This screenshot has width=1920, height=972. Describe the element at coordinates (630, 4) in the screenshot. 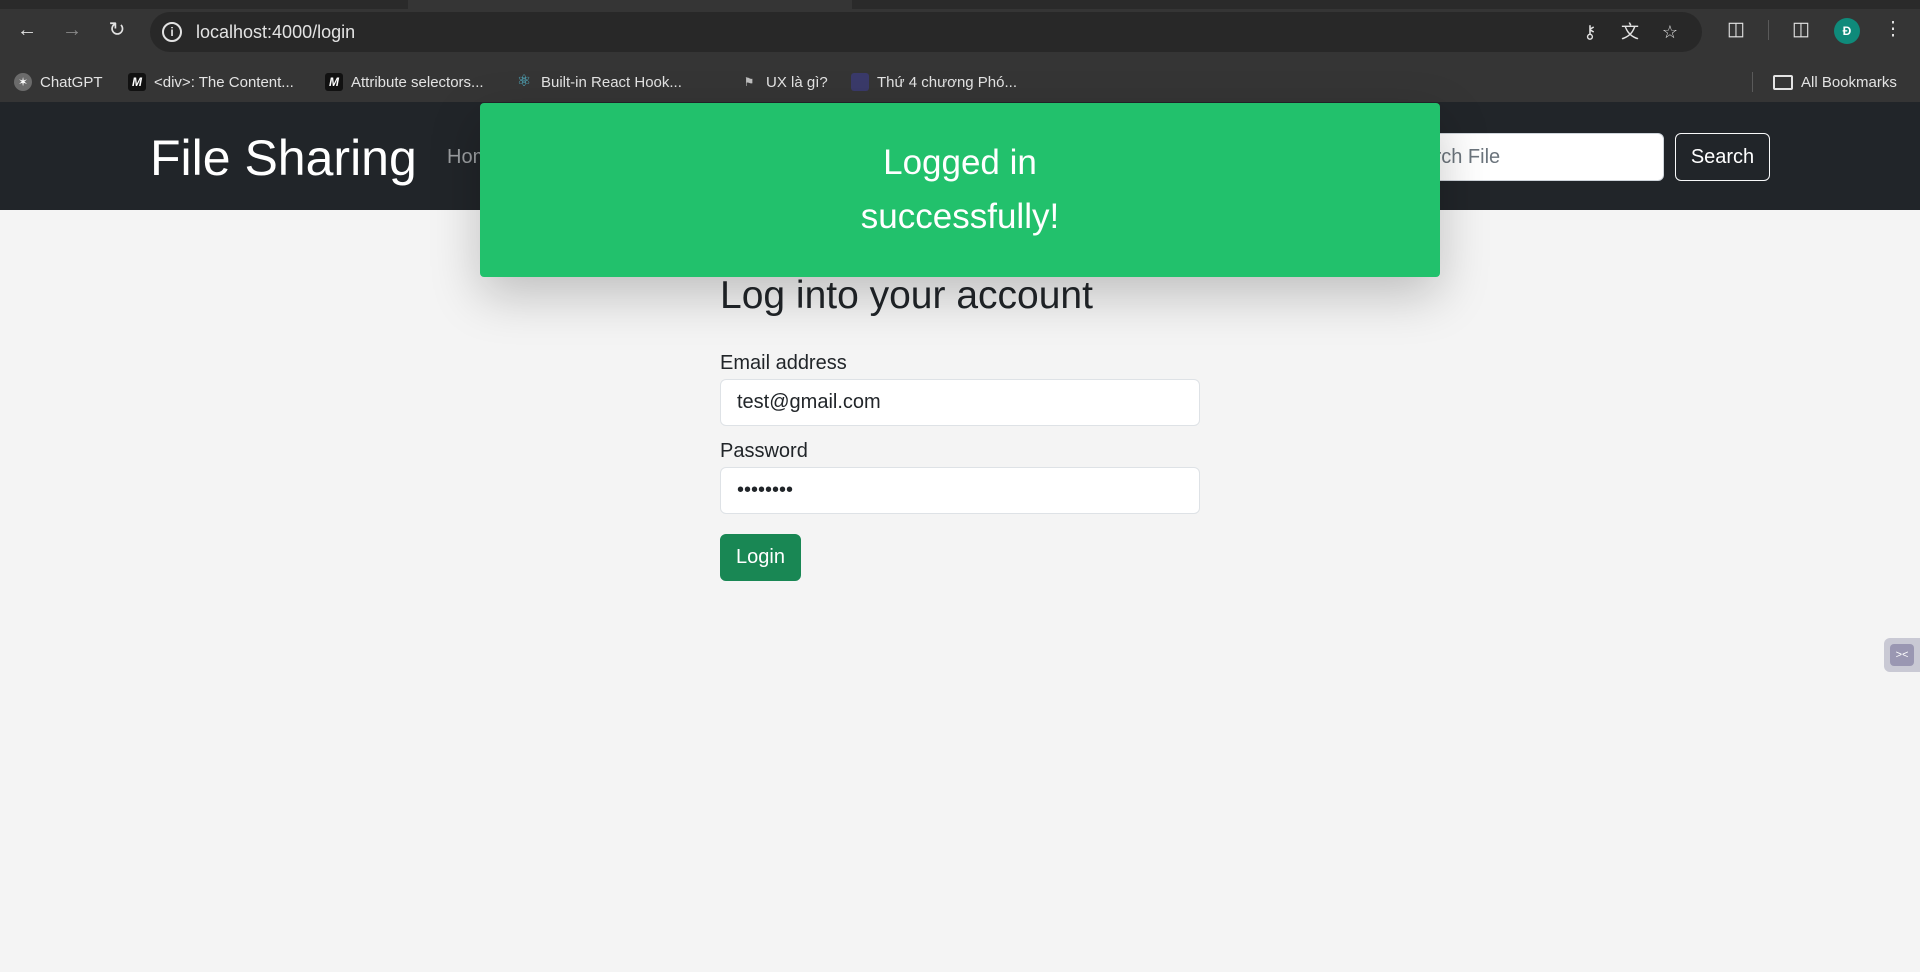

I see `active-tab` at that location.